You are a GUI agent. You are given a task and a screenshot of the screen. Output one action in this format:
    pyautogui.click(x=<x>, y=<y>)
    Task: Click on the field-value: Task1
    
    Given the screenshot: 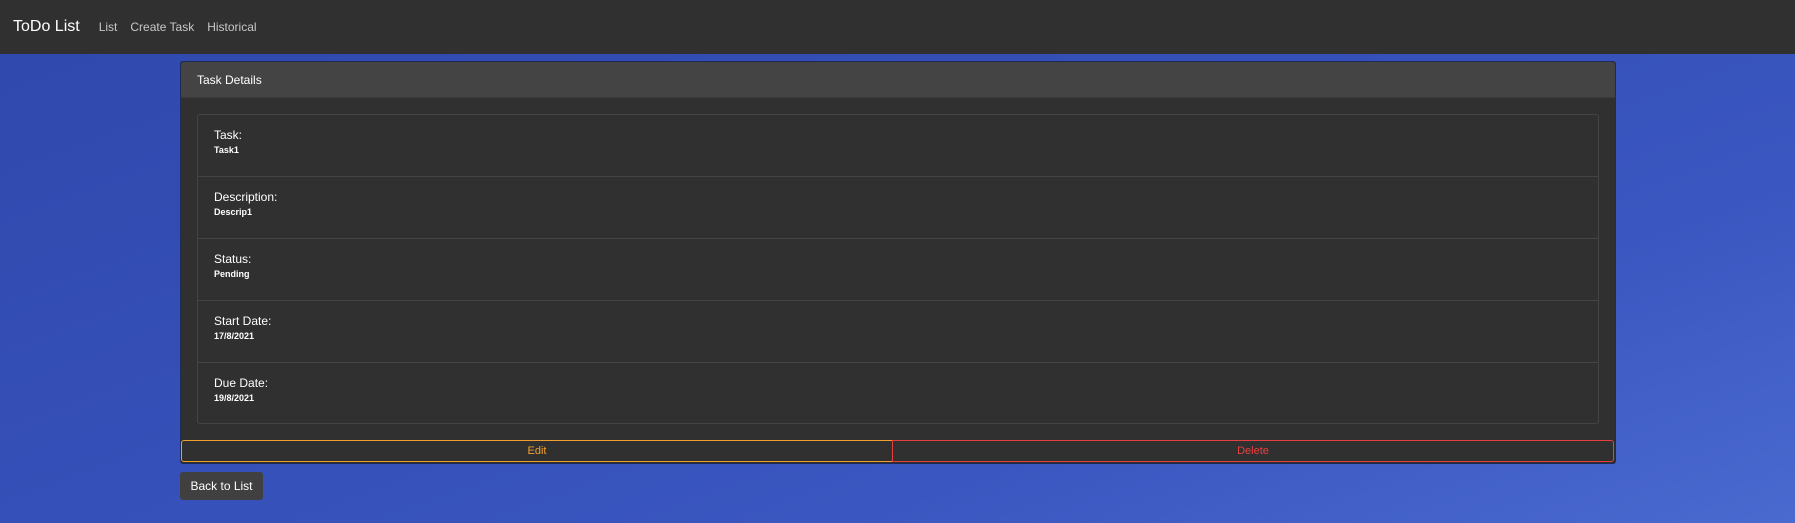 What is the action you would take?
    pyautogui.click(x=226, y=150)
    